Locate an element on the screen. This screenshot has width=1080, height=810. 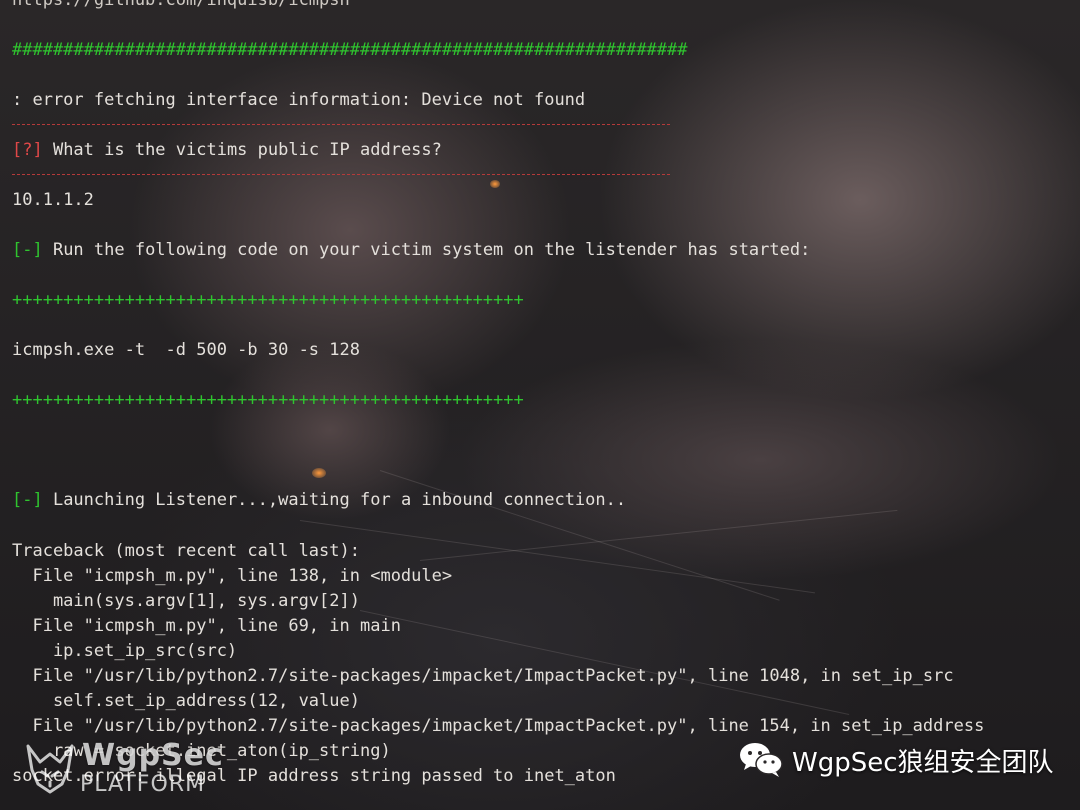
traceback-line: Traceback (most recent call last): is located at coordinates (186, 551).